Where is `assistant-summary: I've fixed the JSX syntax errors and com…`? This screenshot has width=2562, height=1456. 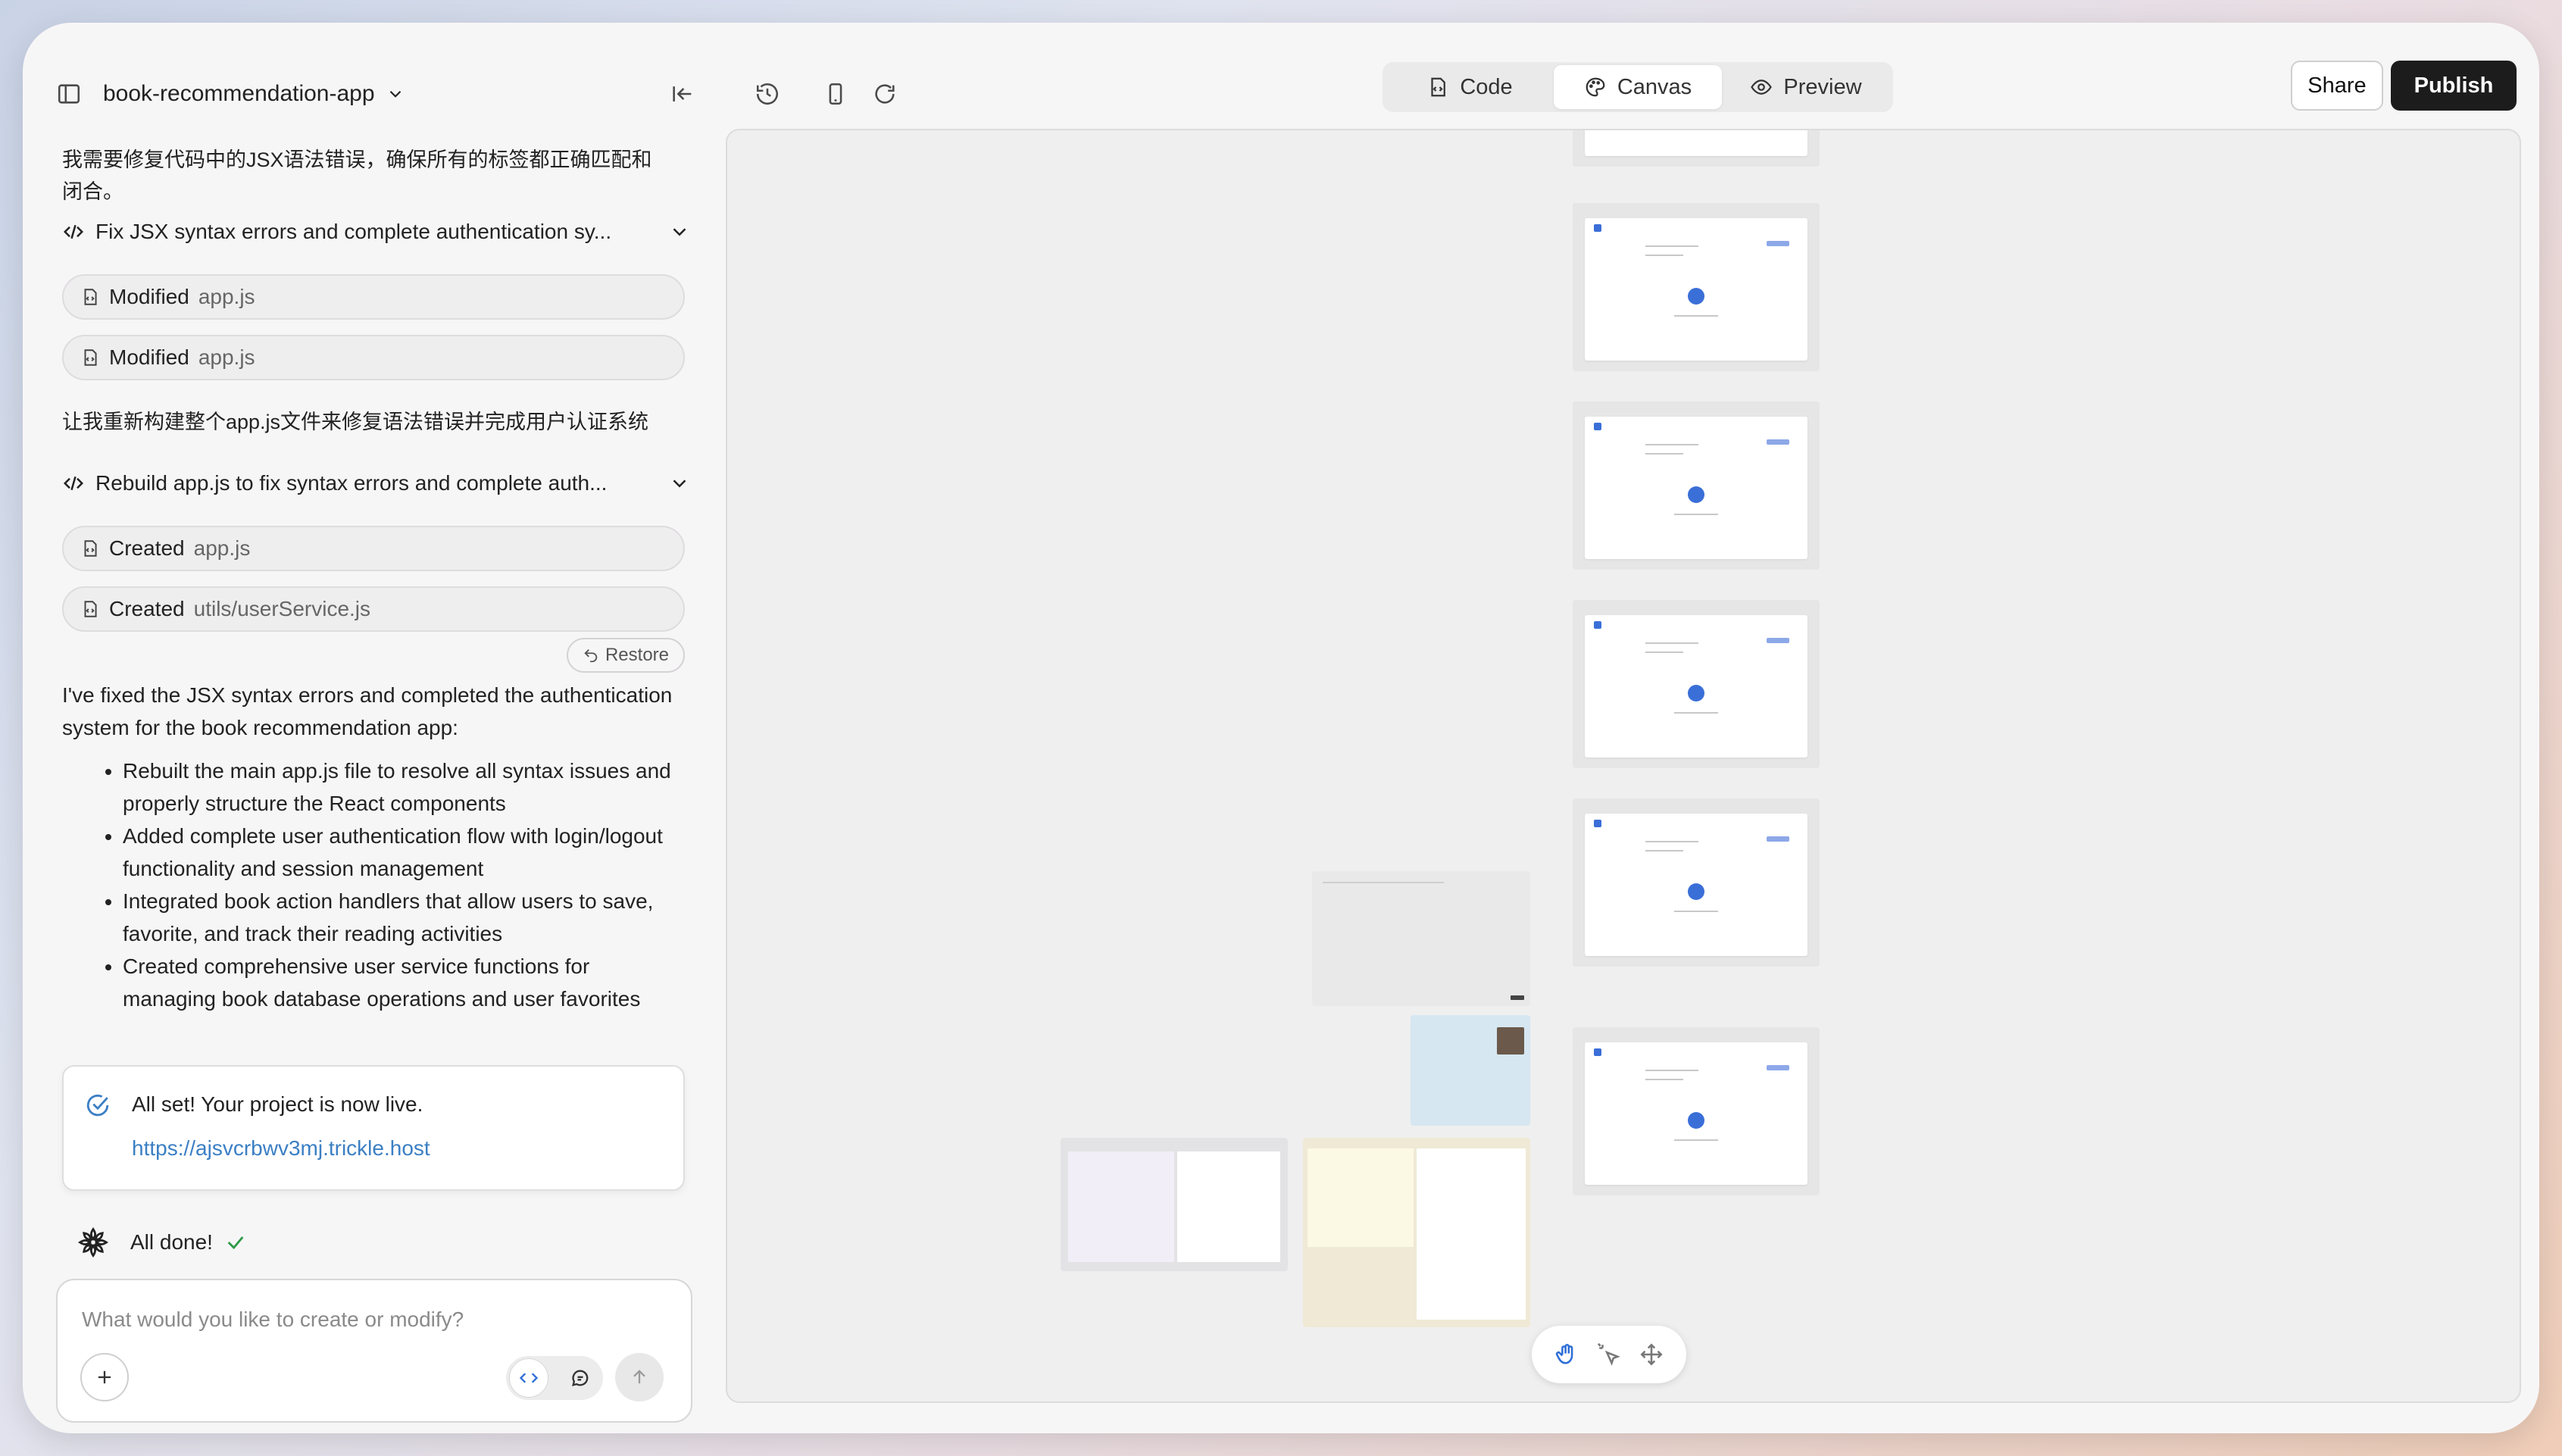
assistant-summary: I've fixed the JSX syntax errors and com… is located at coordinates (372, 847).